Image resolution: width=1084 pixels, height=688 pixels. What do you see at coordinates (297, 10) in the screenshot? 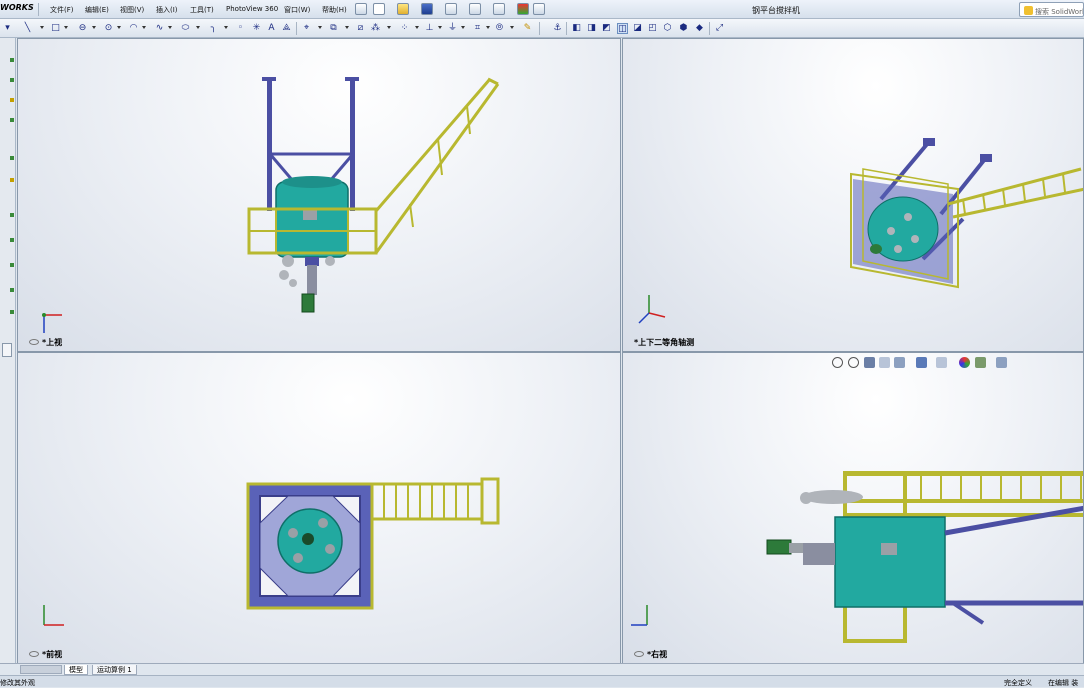
I see `menu-window: 窗口(W)` at bounding box center [297, 10].